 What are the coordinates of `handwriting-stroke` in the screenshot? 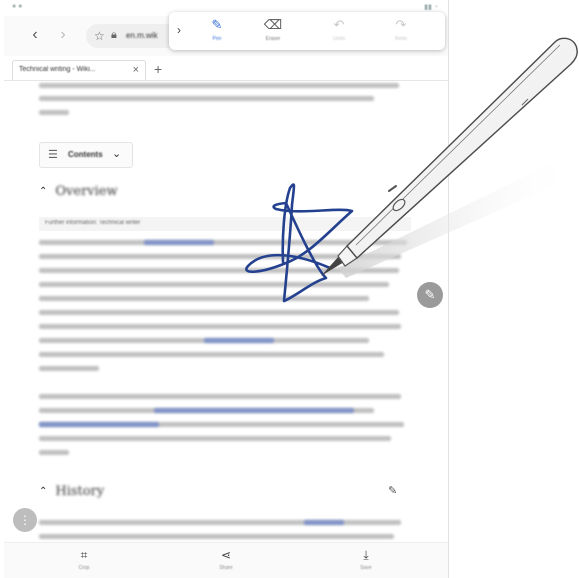 It's located at (299, 243).